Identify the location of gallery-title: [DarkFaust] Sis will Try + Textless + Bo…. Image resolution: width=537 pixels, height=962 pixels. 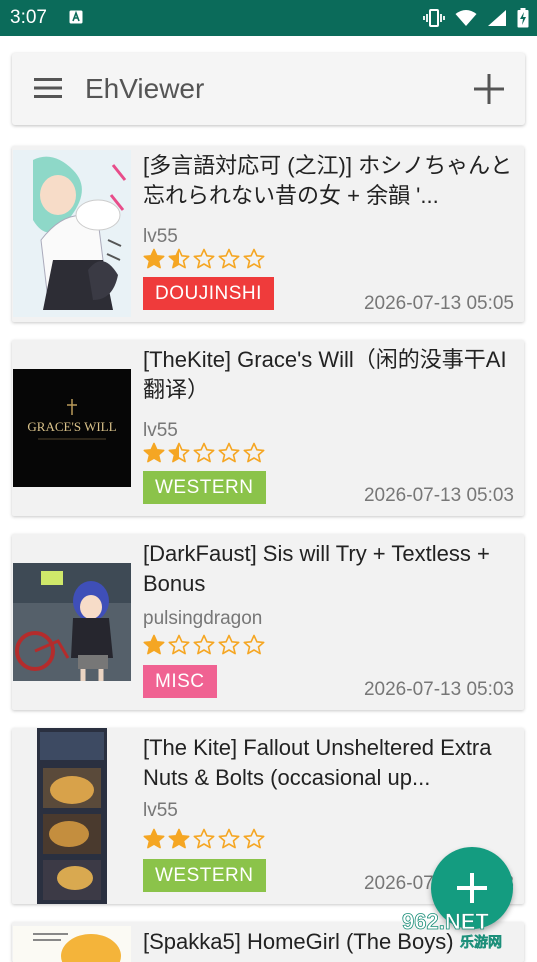
(316, 568).